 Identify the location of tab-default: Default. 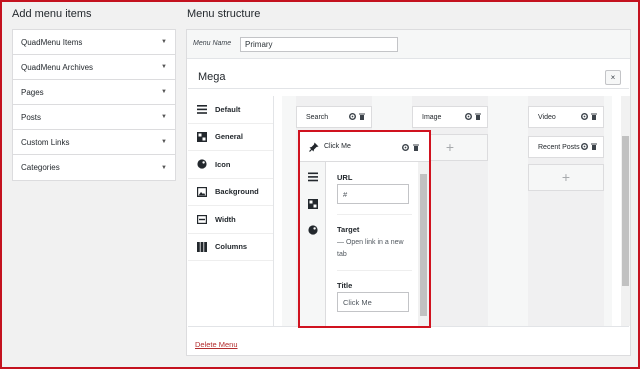
(230, 110).